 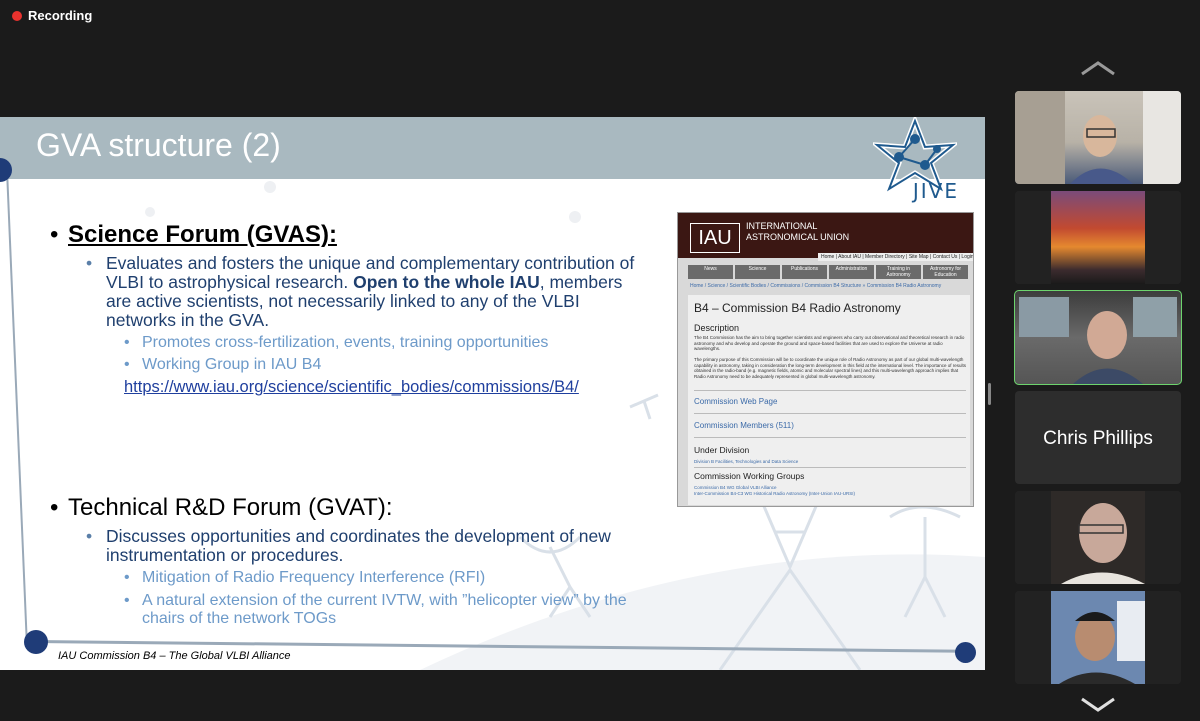 What do you see at coordinates (1098, 705) in the screenshot?
I see `scroll-down-chevron-icon` at bounding box center [1098, 705].